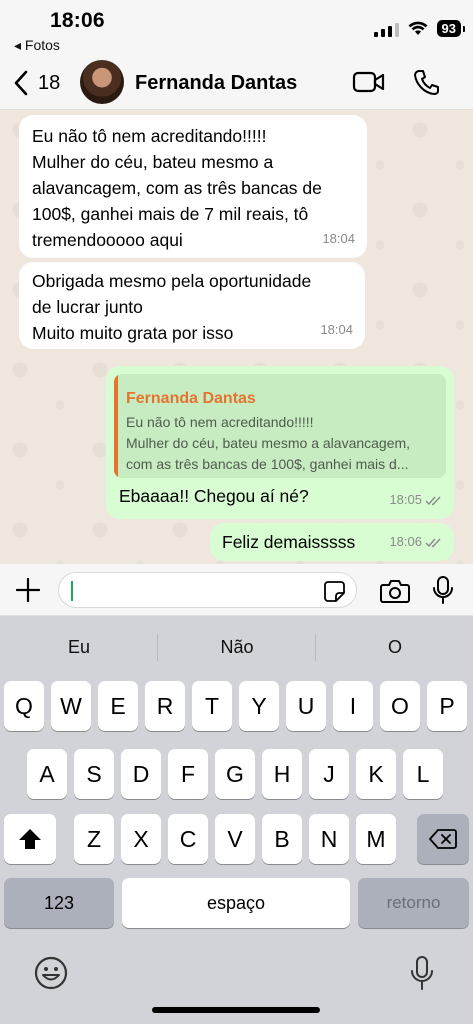 Image resolution: width=473 pixels, height=1024 pixels. Describe the element at coordinates (423, 774) in the screenshot. I see `key-l: L` at that location.